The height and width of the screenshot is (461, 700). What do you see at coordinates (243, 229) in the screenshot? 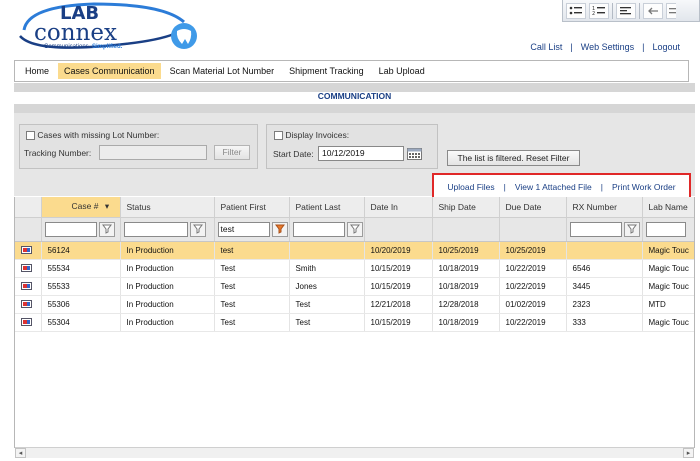
I see `patient-first-filter-input: test` at bounding box center [243, 229].